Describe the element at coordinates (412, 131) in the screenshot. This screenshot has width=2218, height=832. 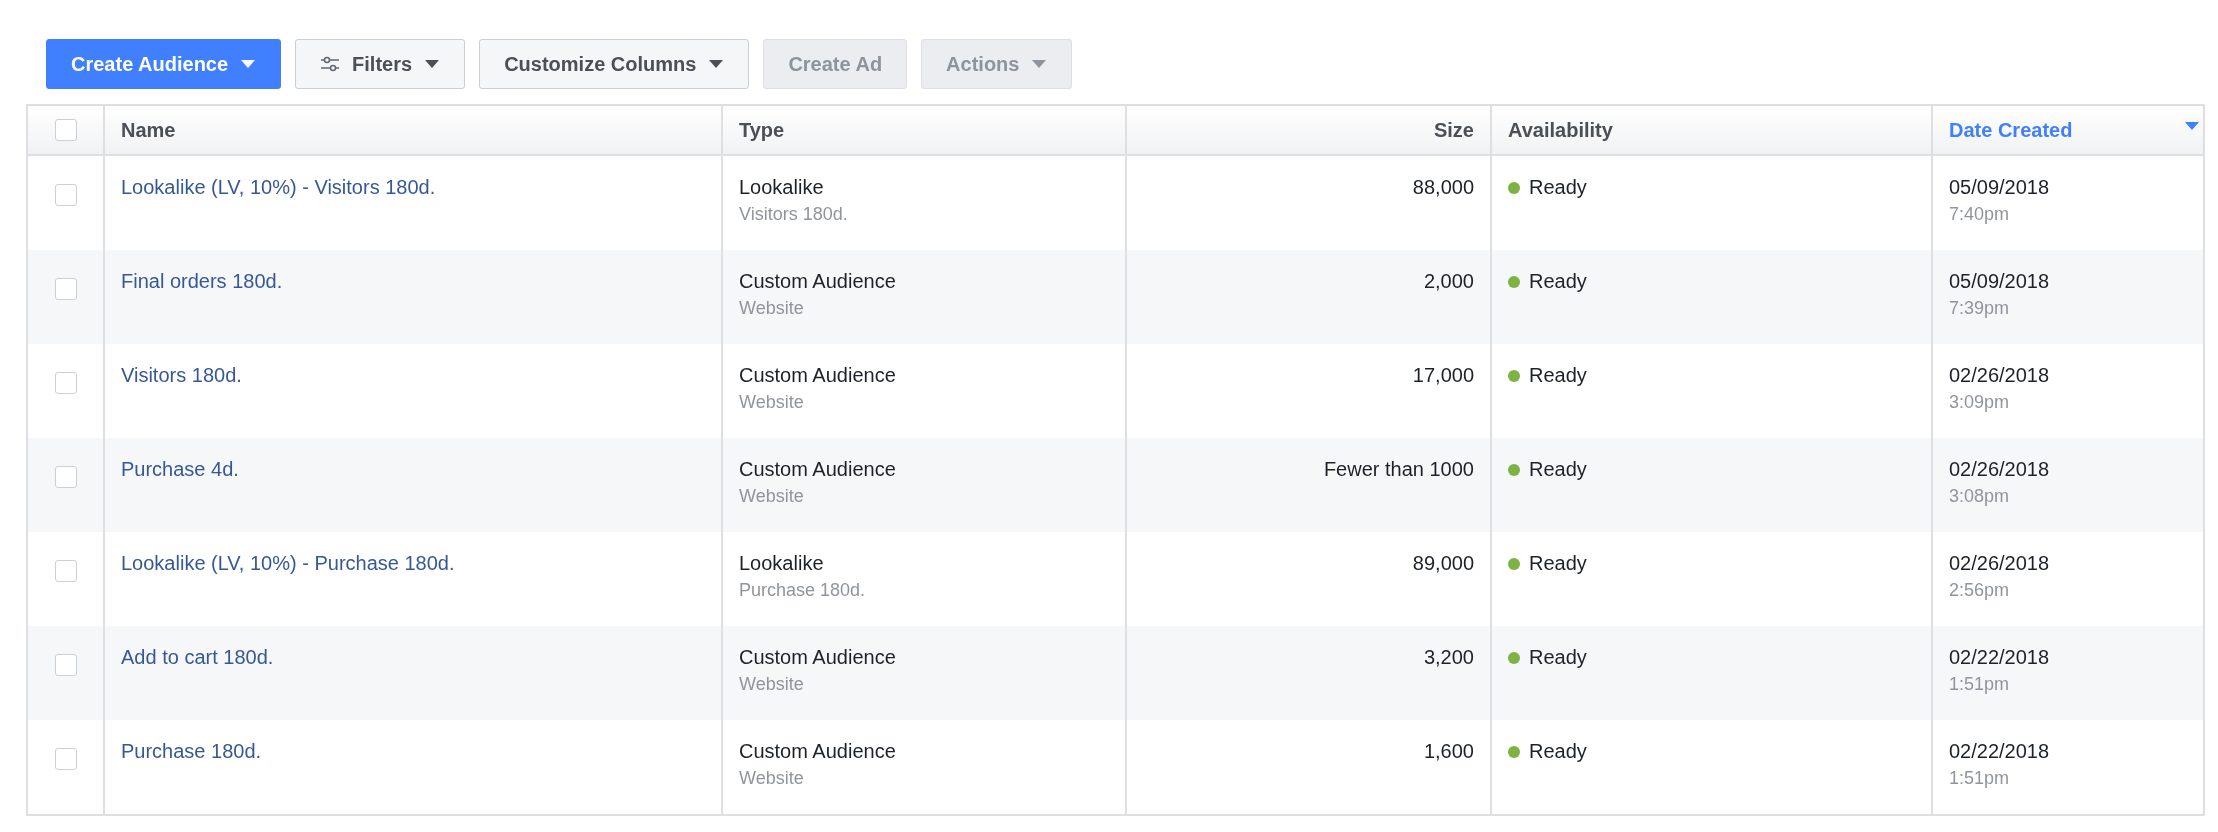
I see `column-header: Name` at that location.